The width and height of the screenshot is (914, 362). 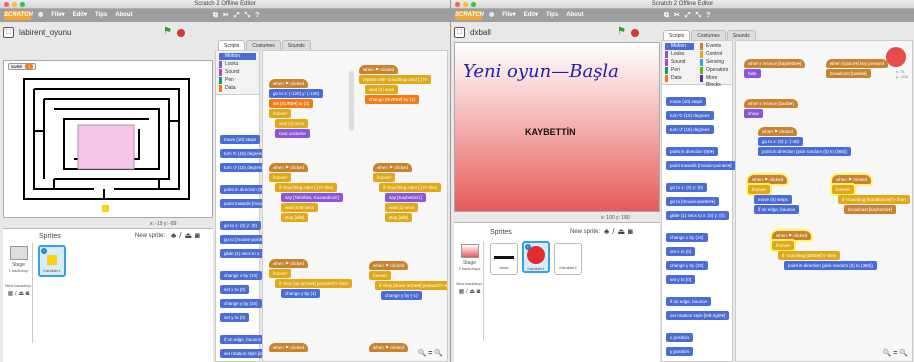 What do you see at coordinates (395, 79) in the screenshot?
I see `script-block: repeat until <touching color [ ]?>` at bounding box center [395, 79].